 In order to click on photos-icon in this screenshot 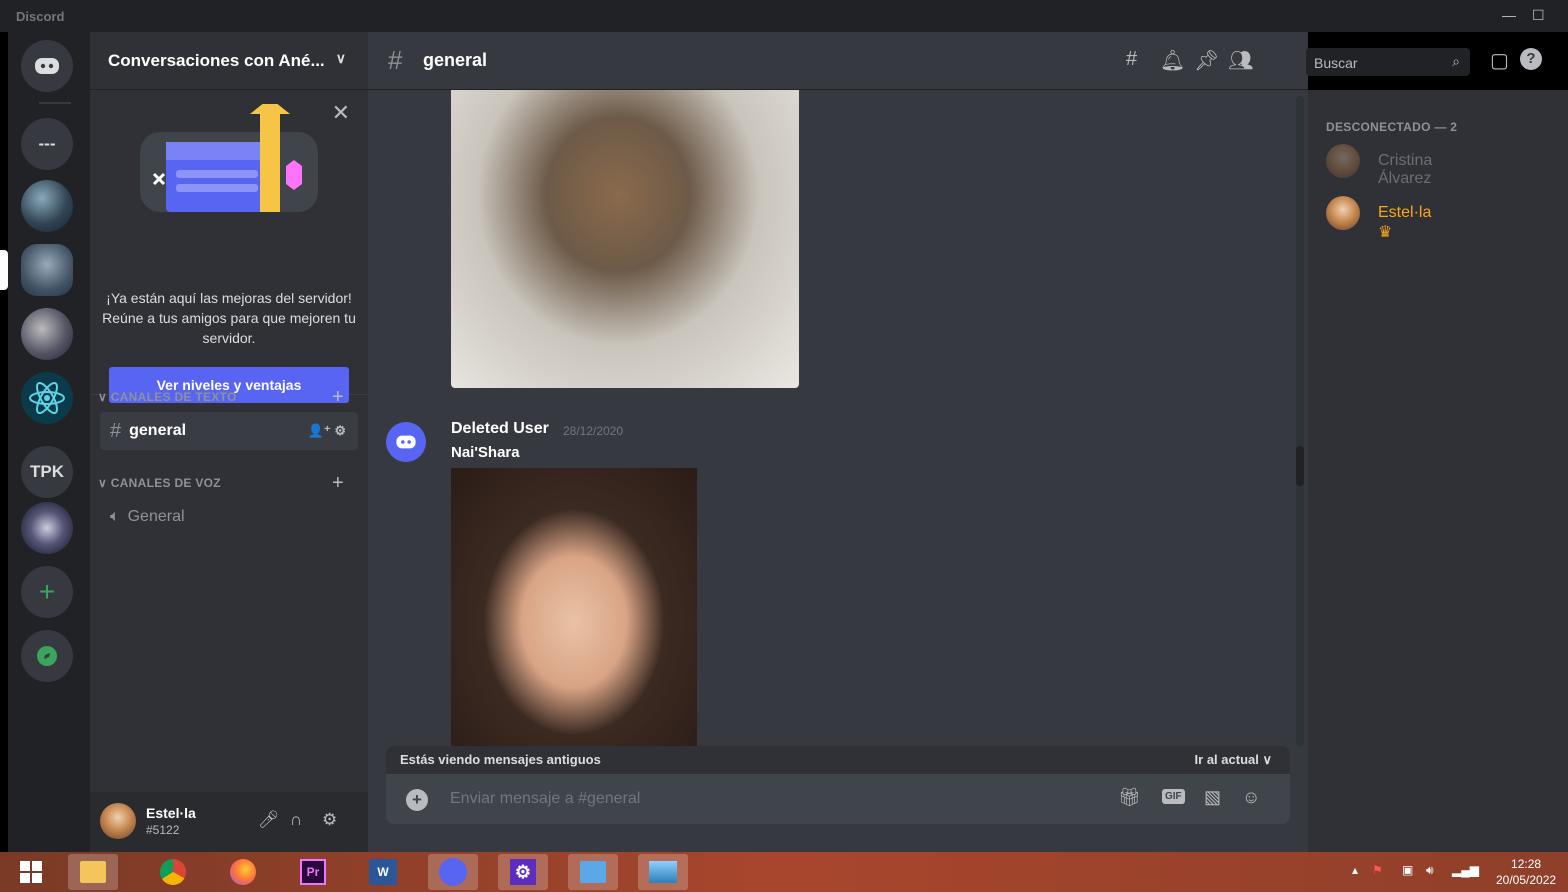, I will do `click(663, 872)`.